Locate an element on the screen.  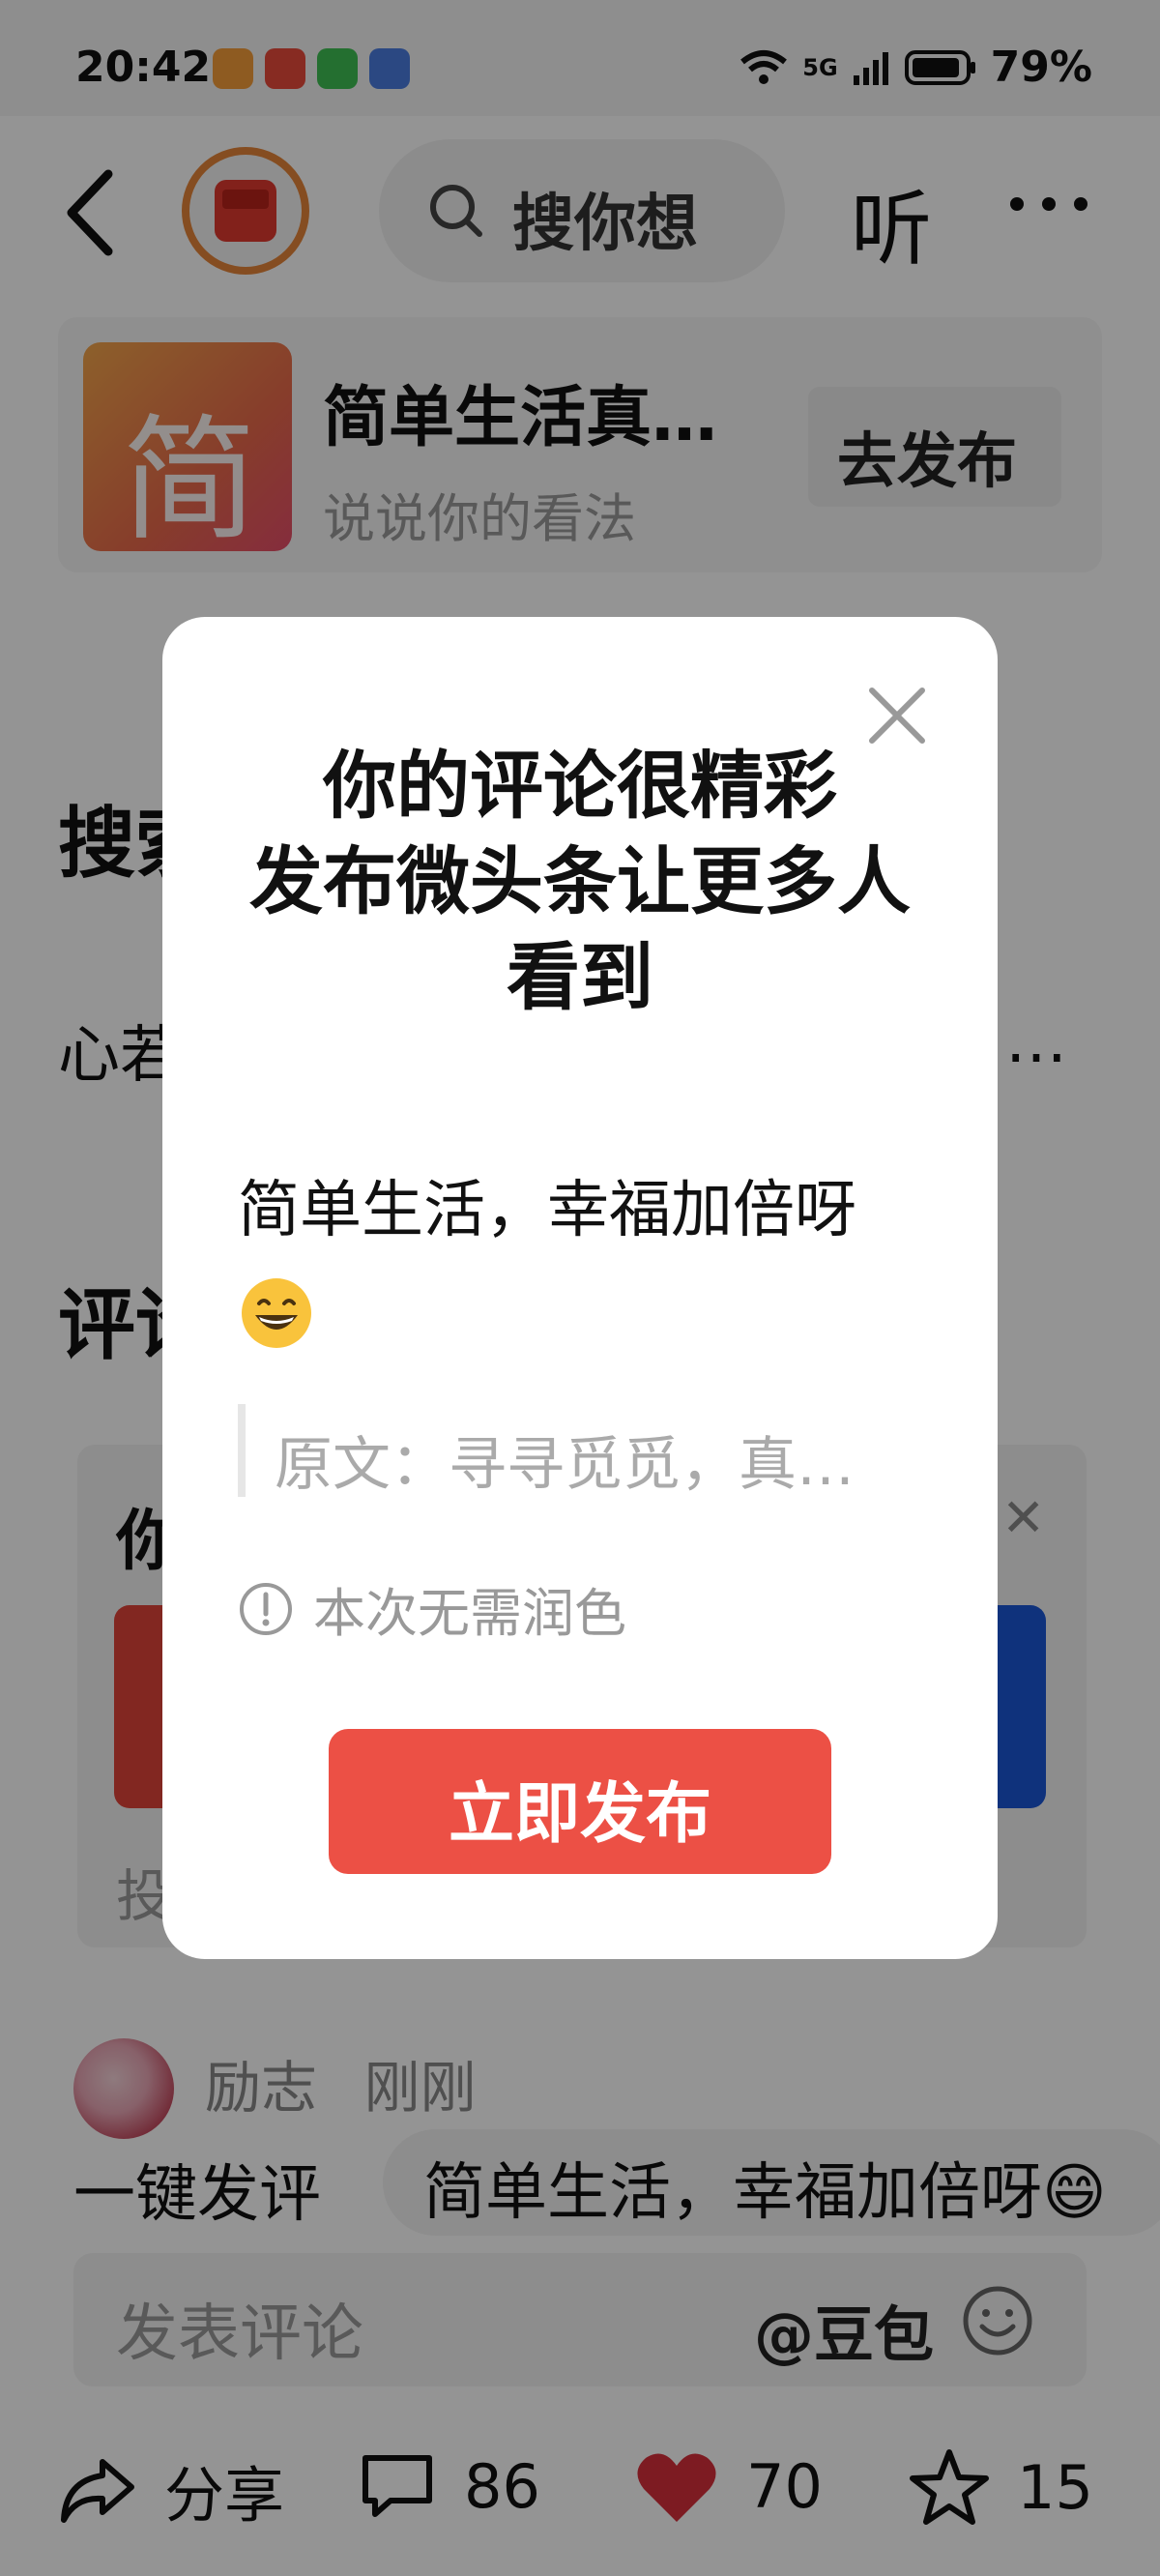
info-icon is located at coordinates (266, 1608).